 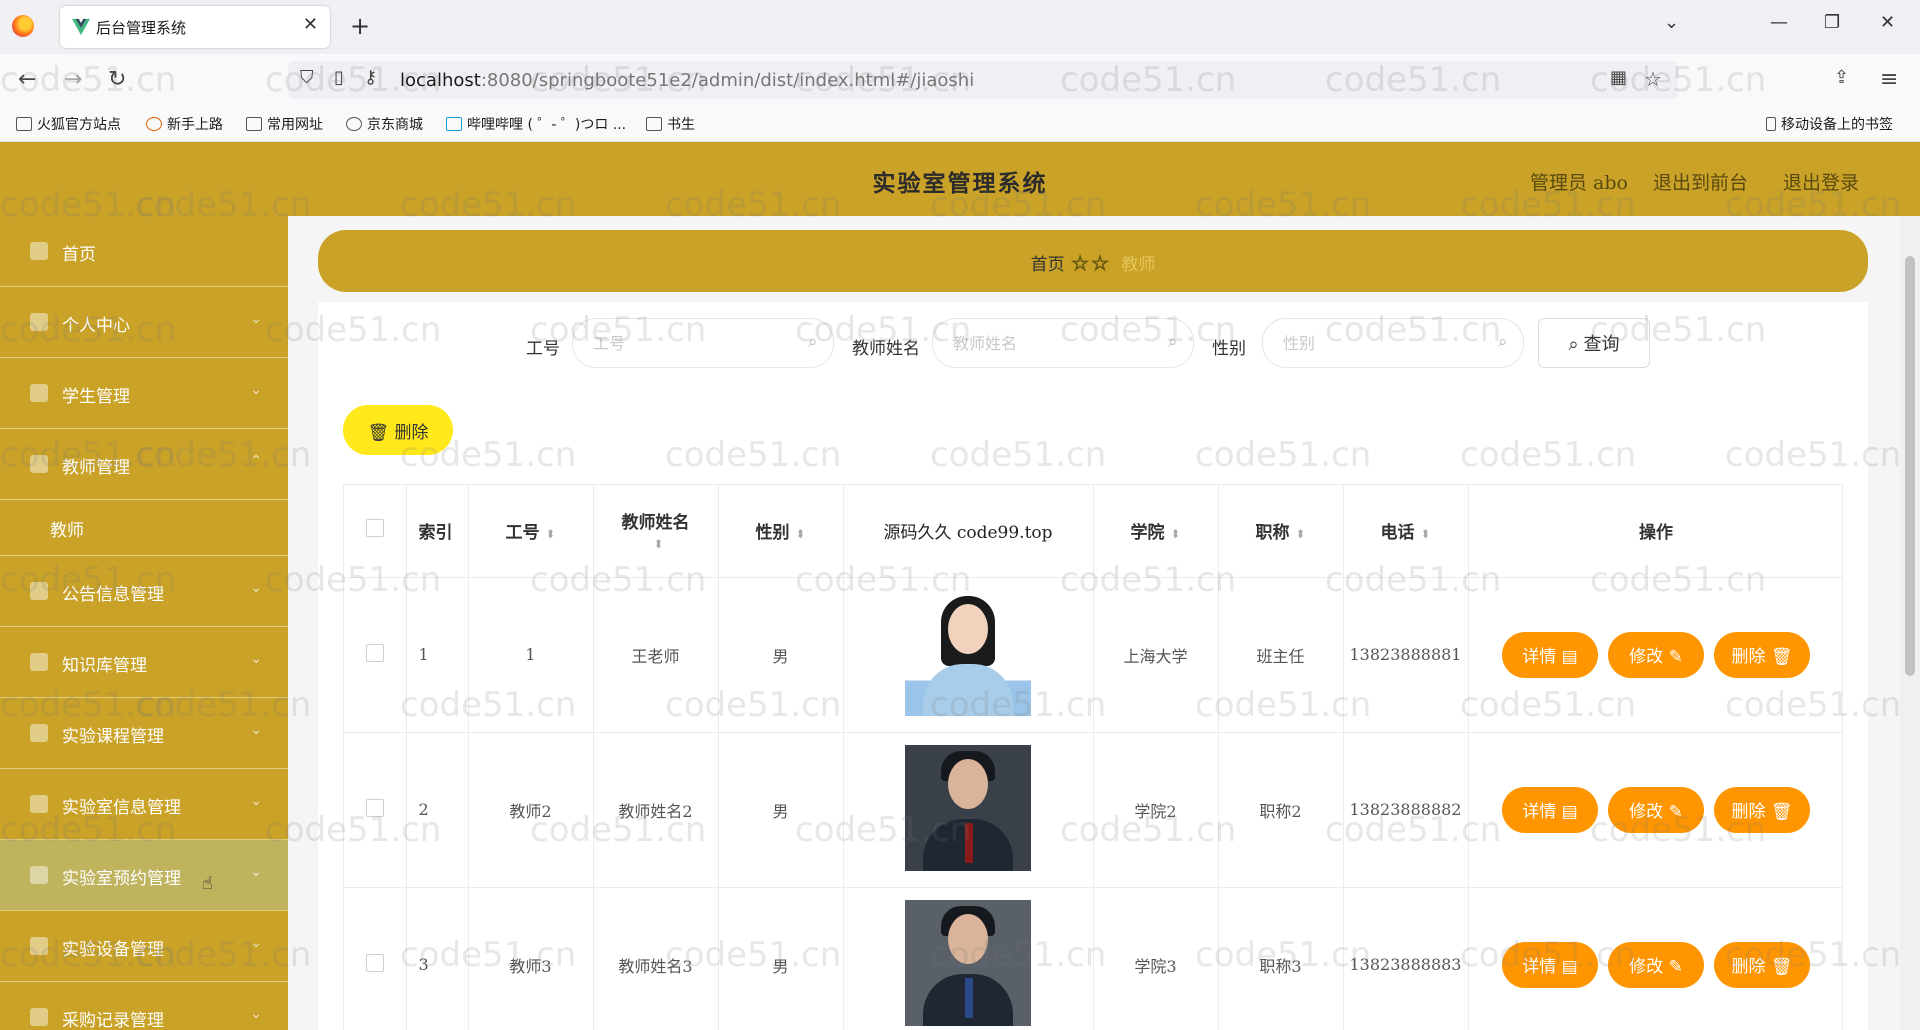 What do you see at coordinates (1576, 344) in the screenshot?
I see `search-icon: ⌕` at bounding box center [1576, 344].